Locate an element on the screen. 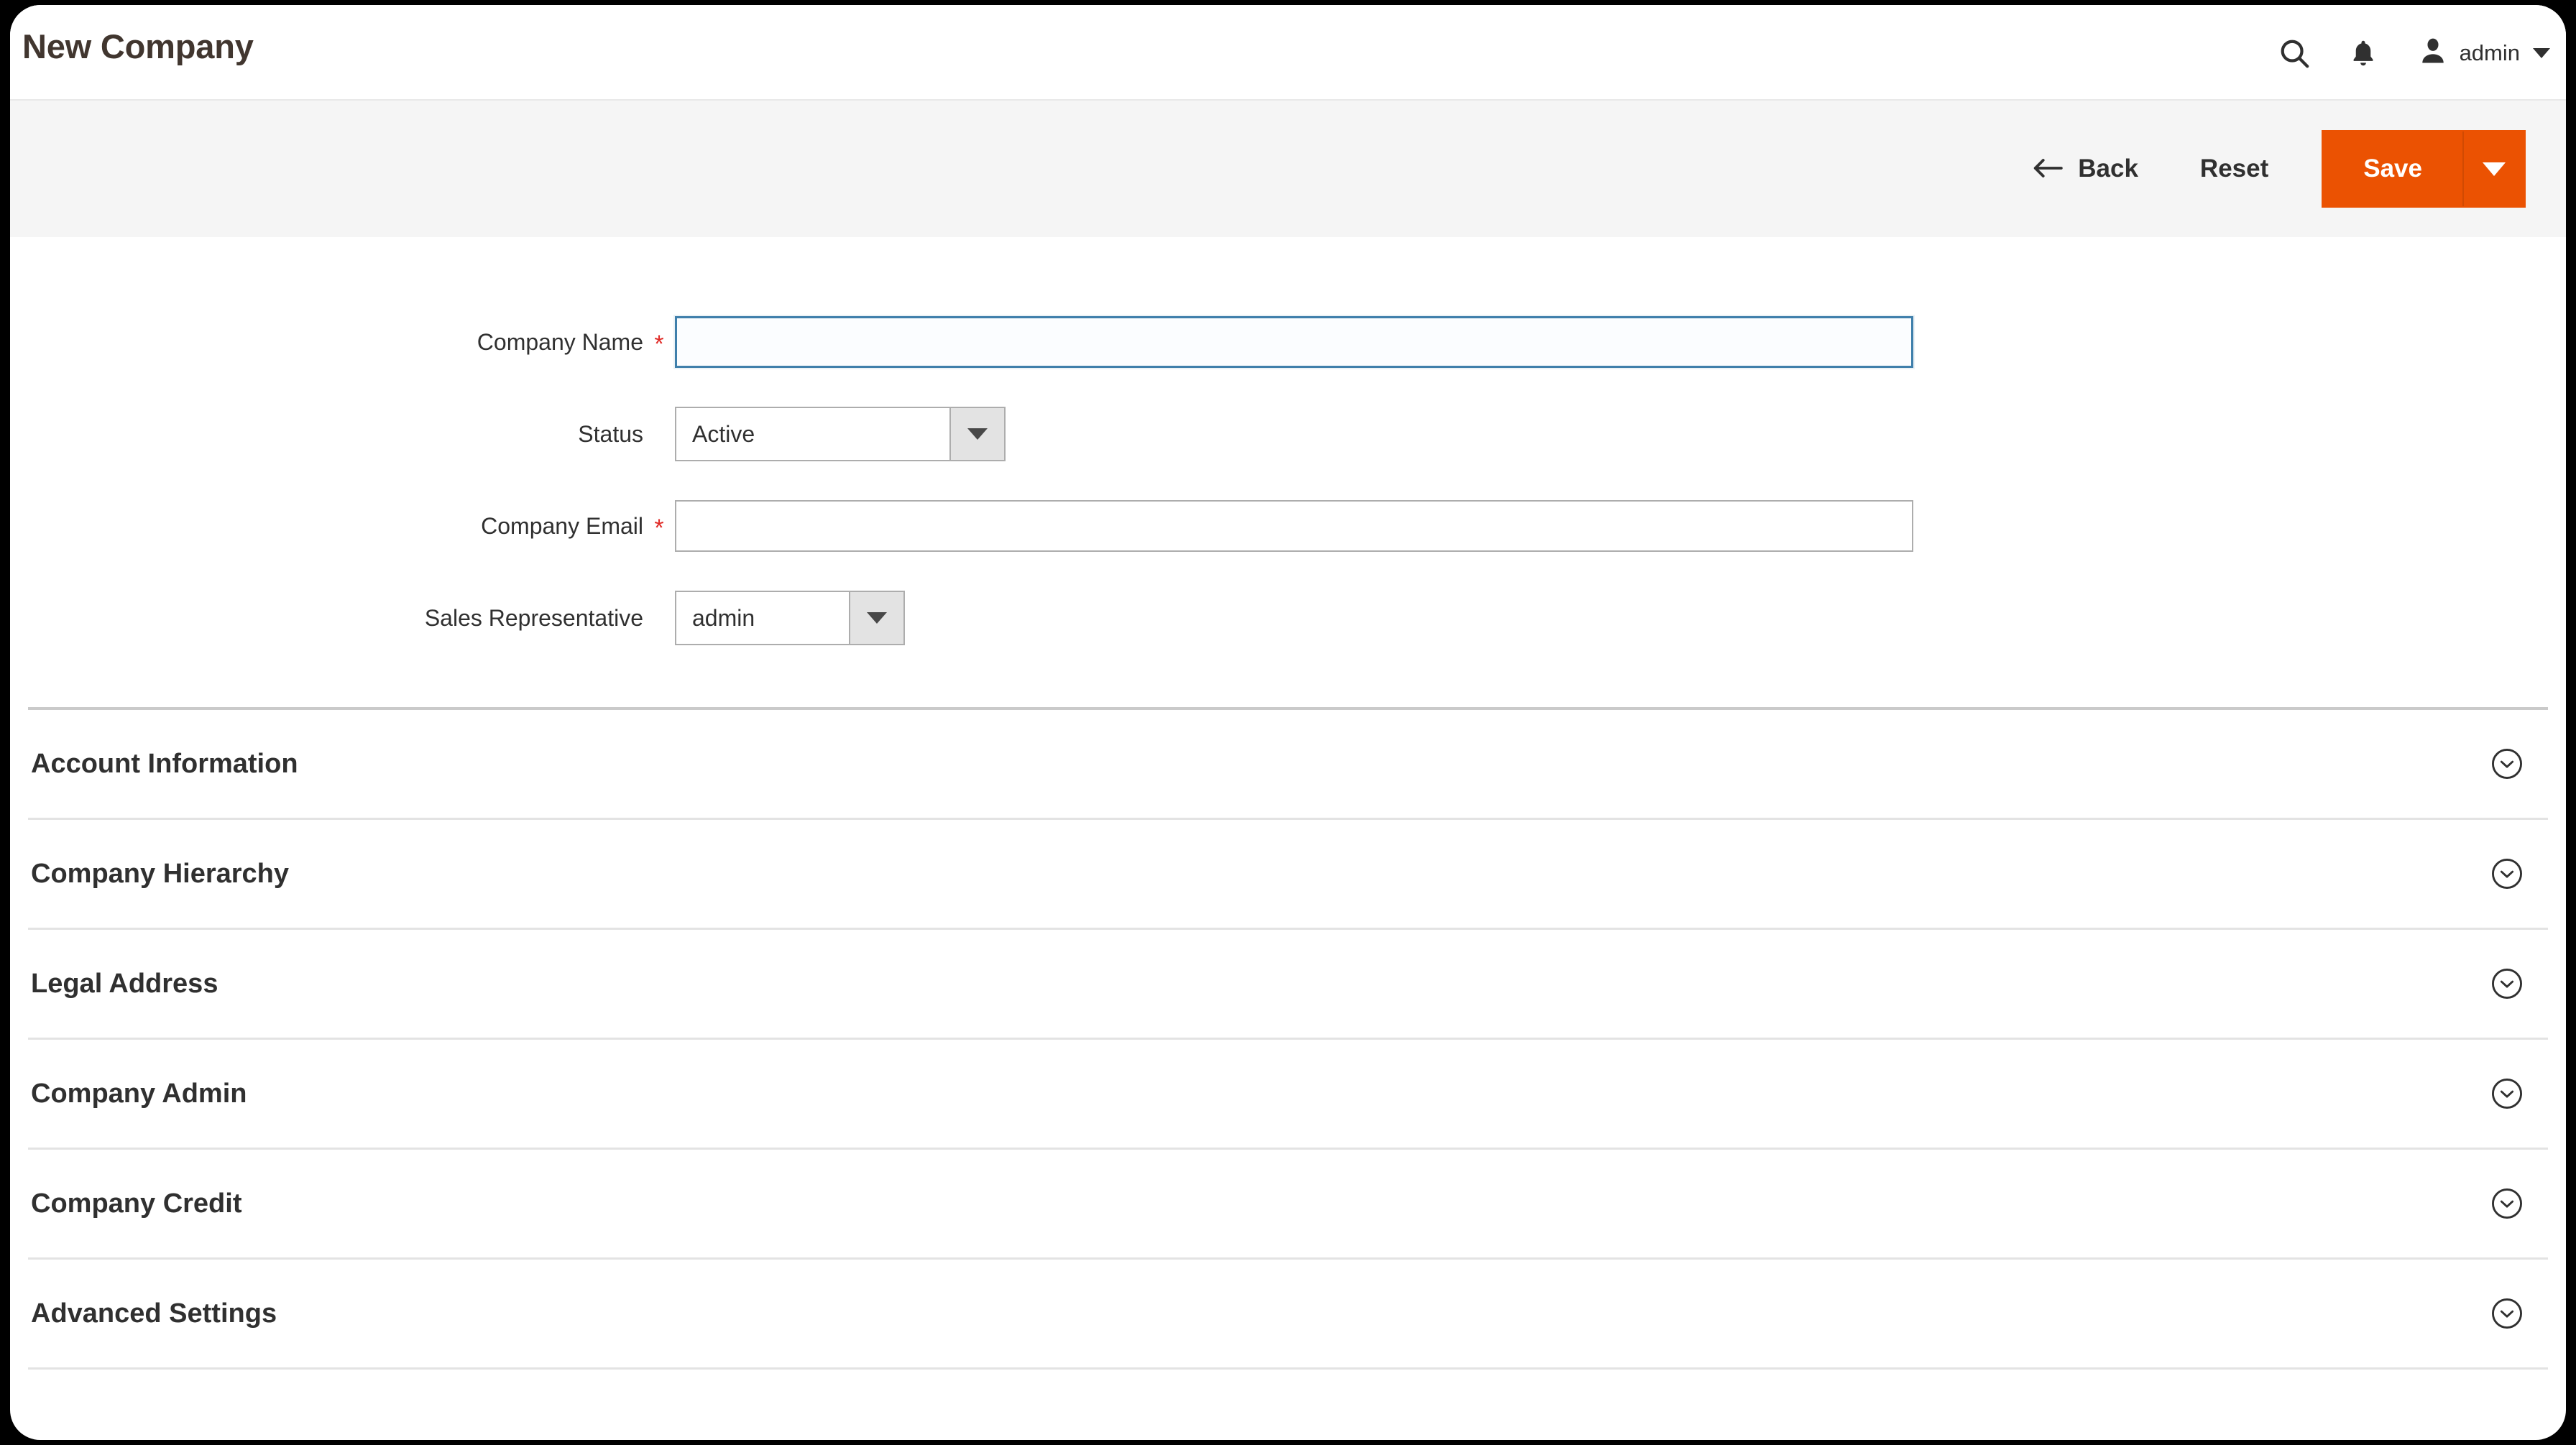 This screenshot has width=2576, height=1445. section-company-credit: Company Credit is located at coordinates (1288, 1205).